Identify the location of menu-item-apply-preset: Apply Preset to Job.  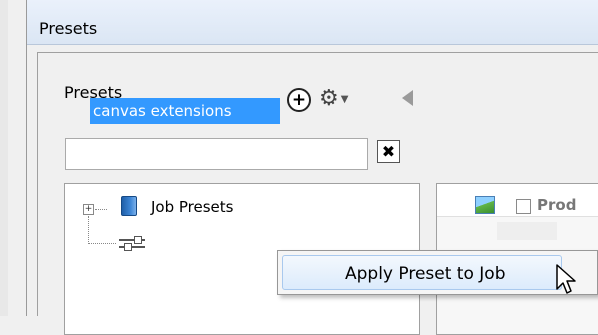
(422, 272).